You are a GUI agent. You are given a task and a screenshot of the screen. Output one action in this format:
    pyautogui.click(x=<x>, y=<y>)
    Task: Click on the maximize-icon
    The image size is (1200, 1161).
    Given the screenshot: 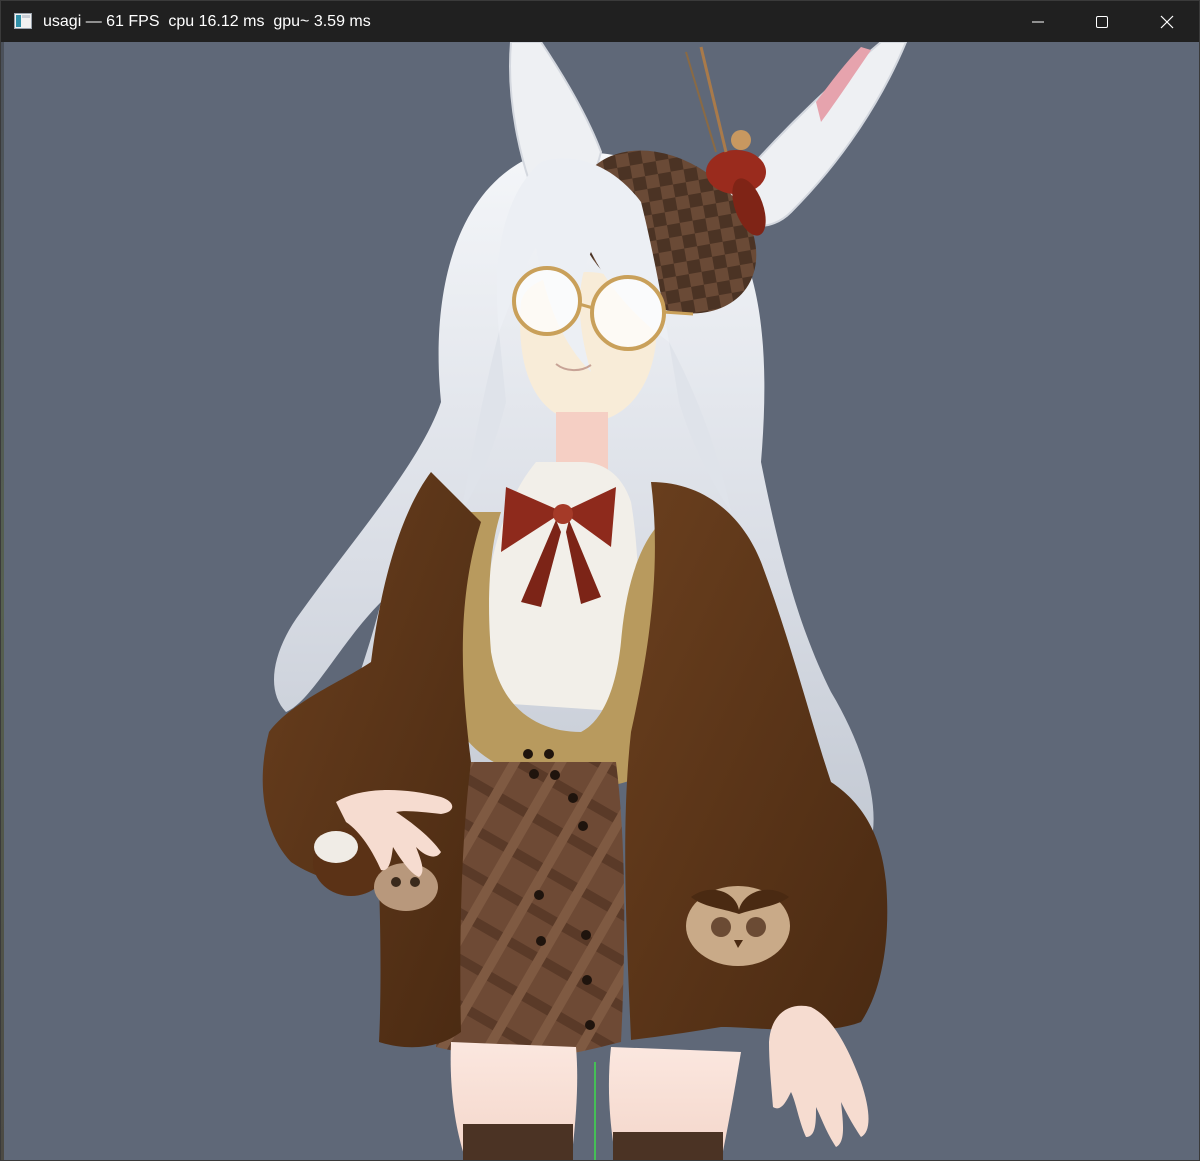 What is the action you would take?
    pyautogui.click(x=1102, y=22)
    